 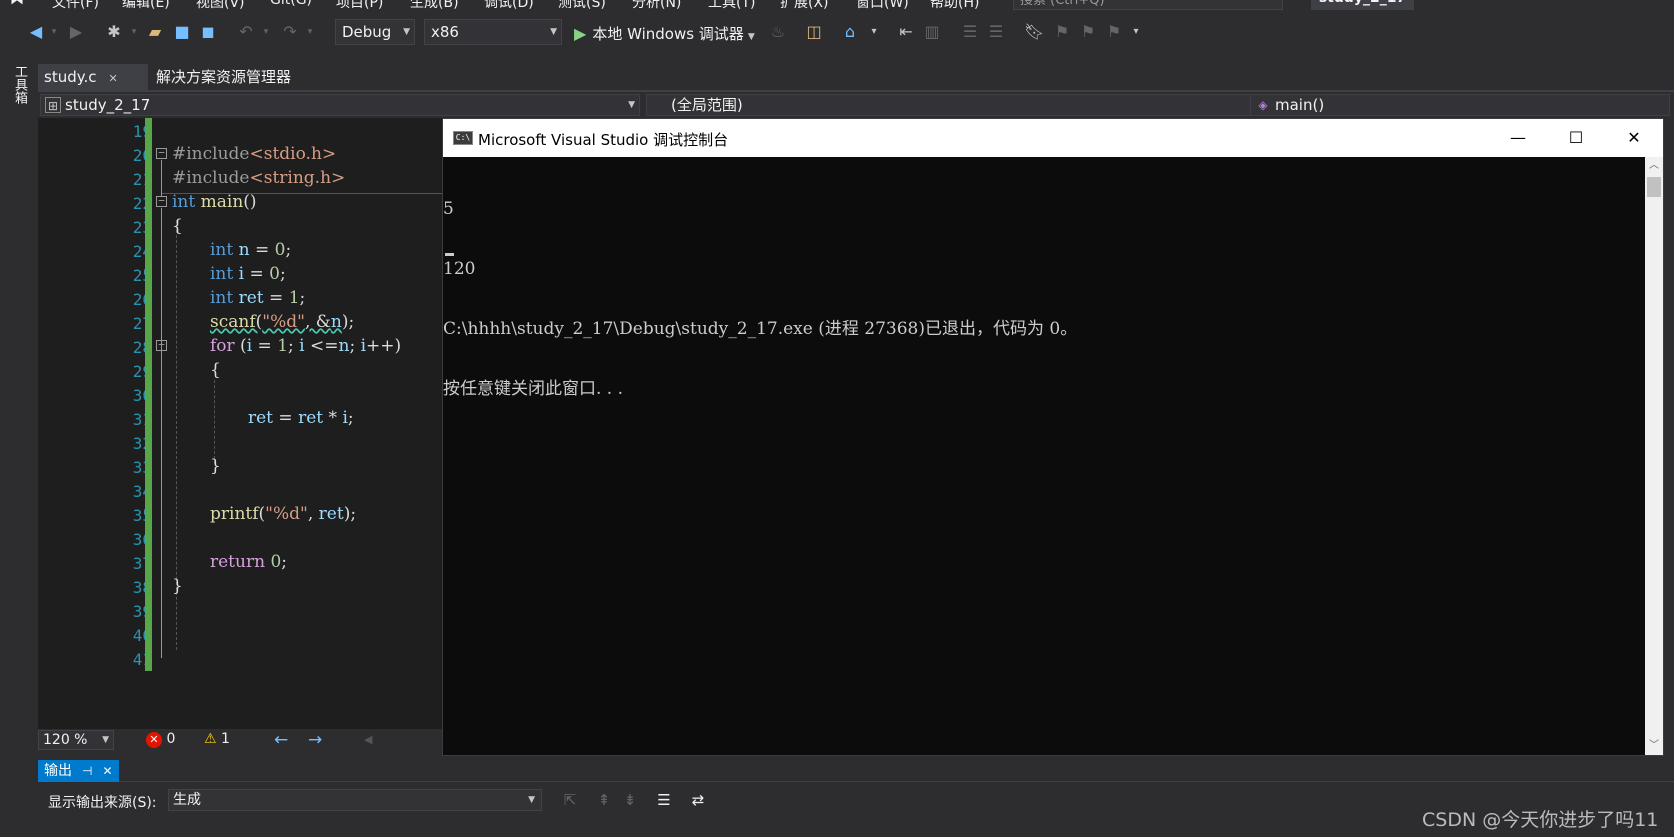 What do you see at coordinates (58, 771) in the screenshot?
I see `output-title: 输出` at bounding box center [58, 771].